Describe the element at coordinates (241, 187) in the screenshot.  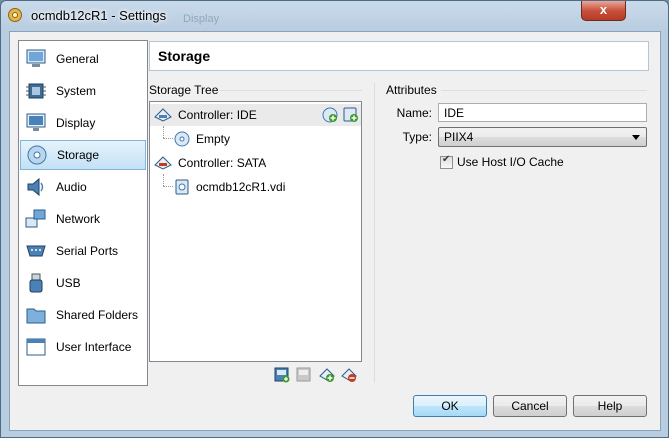
I see `tree-row-label: ocmdb12cR1.vdi` at that location.